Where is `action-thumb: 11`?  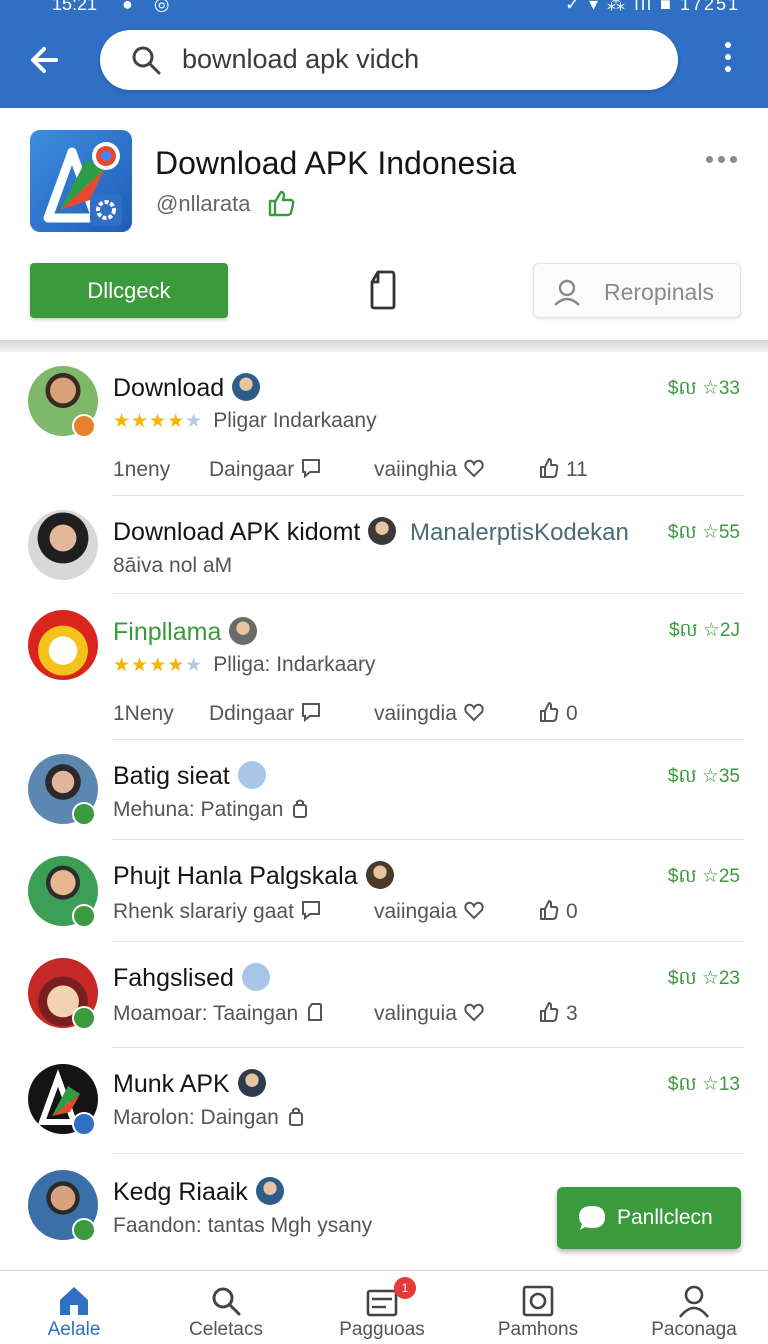 action-thumb: 11 is located at coordinates (563, 470).